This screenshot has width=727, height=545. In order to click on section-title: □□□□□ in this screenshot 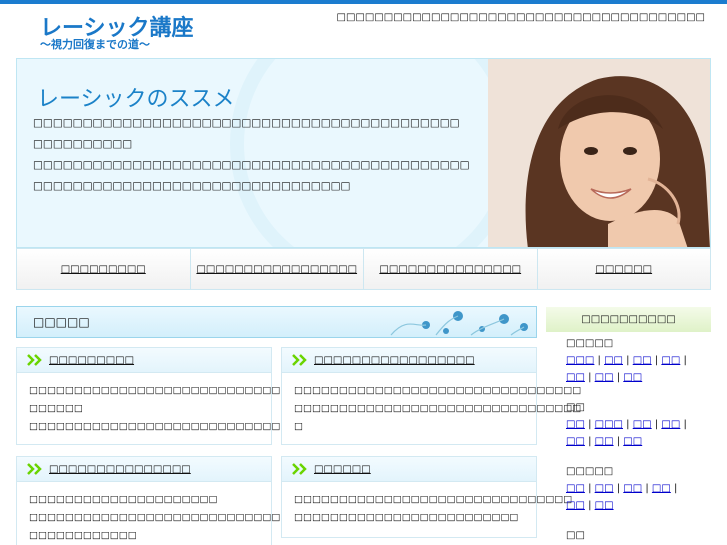, I will do `click(61, 322)`.